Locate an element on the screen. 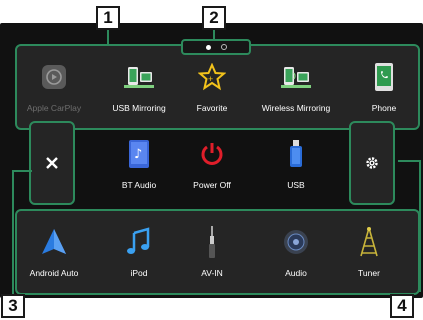  tile-av-in: AV-IN is located at coordinates (212, 254).